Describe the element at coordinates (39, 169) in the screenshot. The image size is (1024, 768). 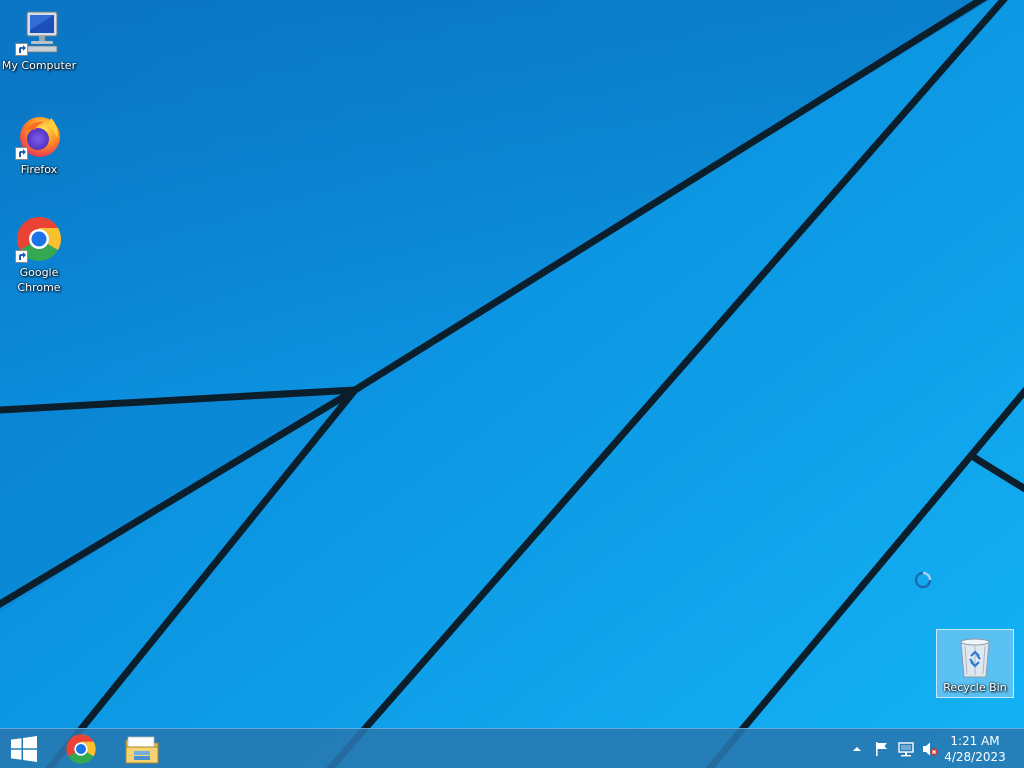
I see `desktop-icon-label: Firefox` at that location.